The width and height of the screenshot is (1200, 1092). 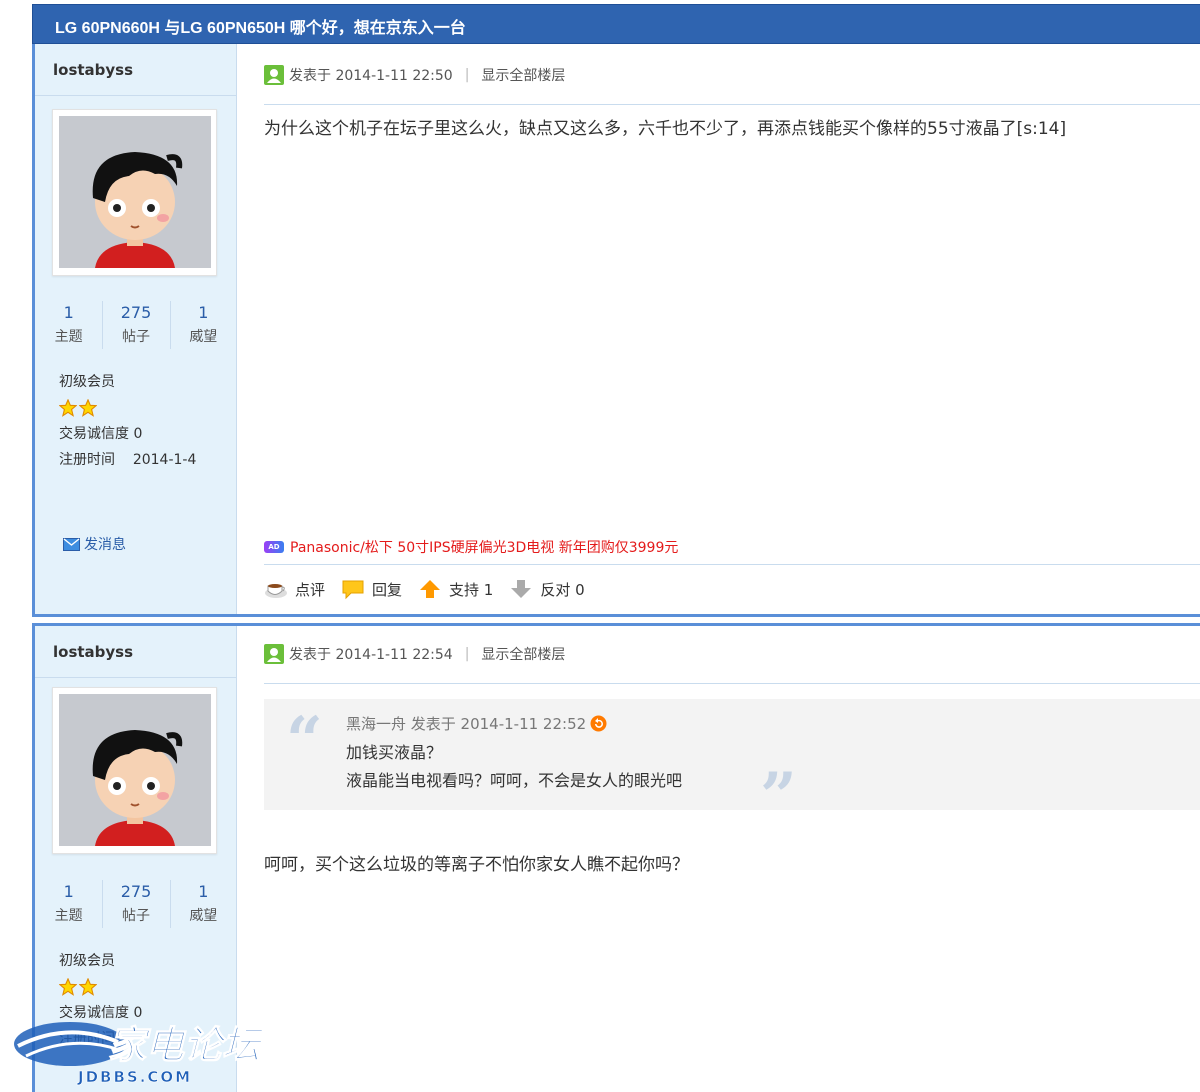 I want to click on ad-badge: AD, so click(x=274, y=547).